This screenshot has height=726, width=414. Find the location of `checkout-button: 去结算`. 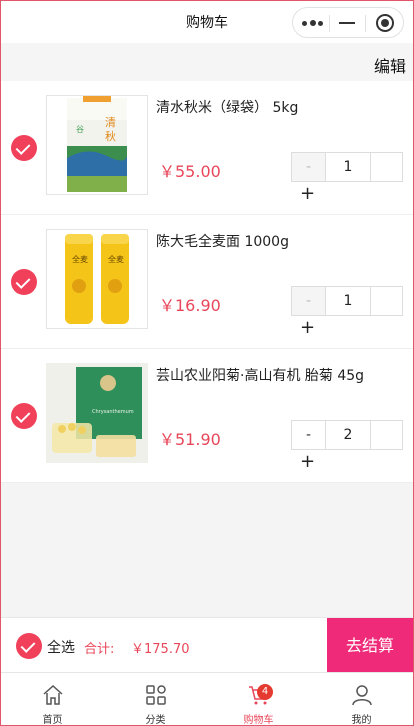

checkout-button: 去结算 is located at coordinates (370, 645).